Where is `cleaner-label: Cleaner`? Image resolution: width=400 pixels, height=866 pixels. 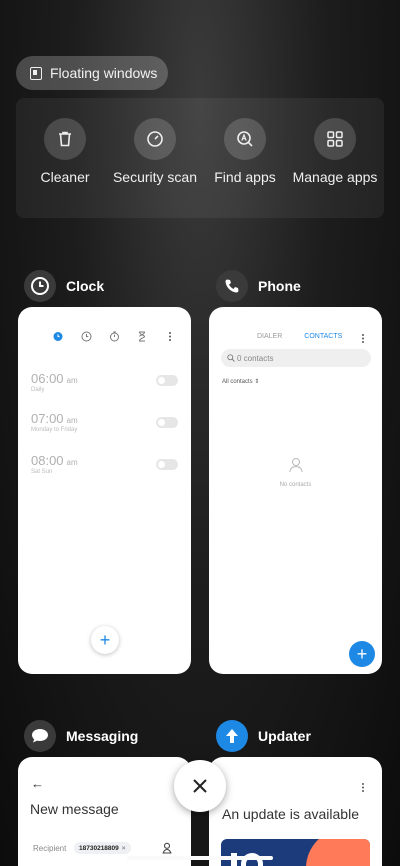 cleaner-label: Cleaner is located at coordinates (65, 177).